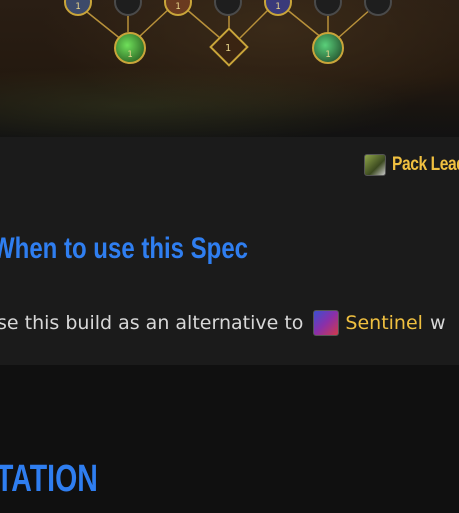 The image size is (459, 513). Describe the element at coordinates (152, 323) in the screenshot. I see `when-text-before: se this build as an alternative to` at that location.